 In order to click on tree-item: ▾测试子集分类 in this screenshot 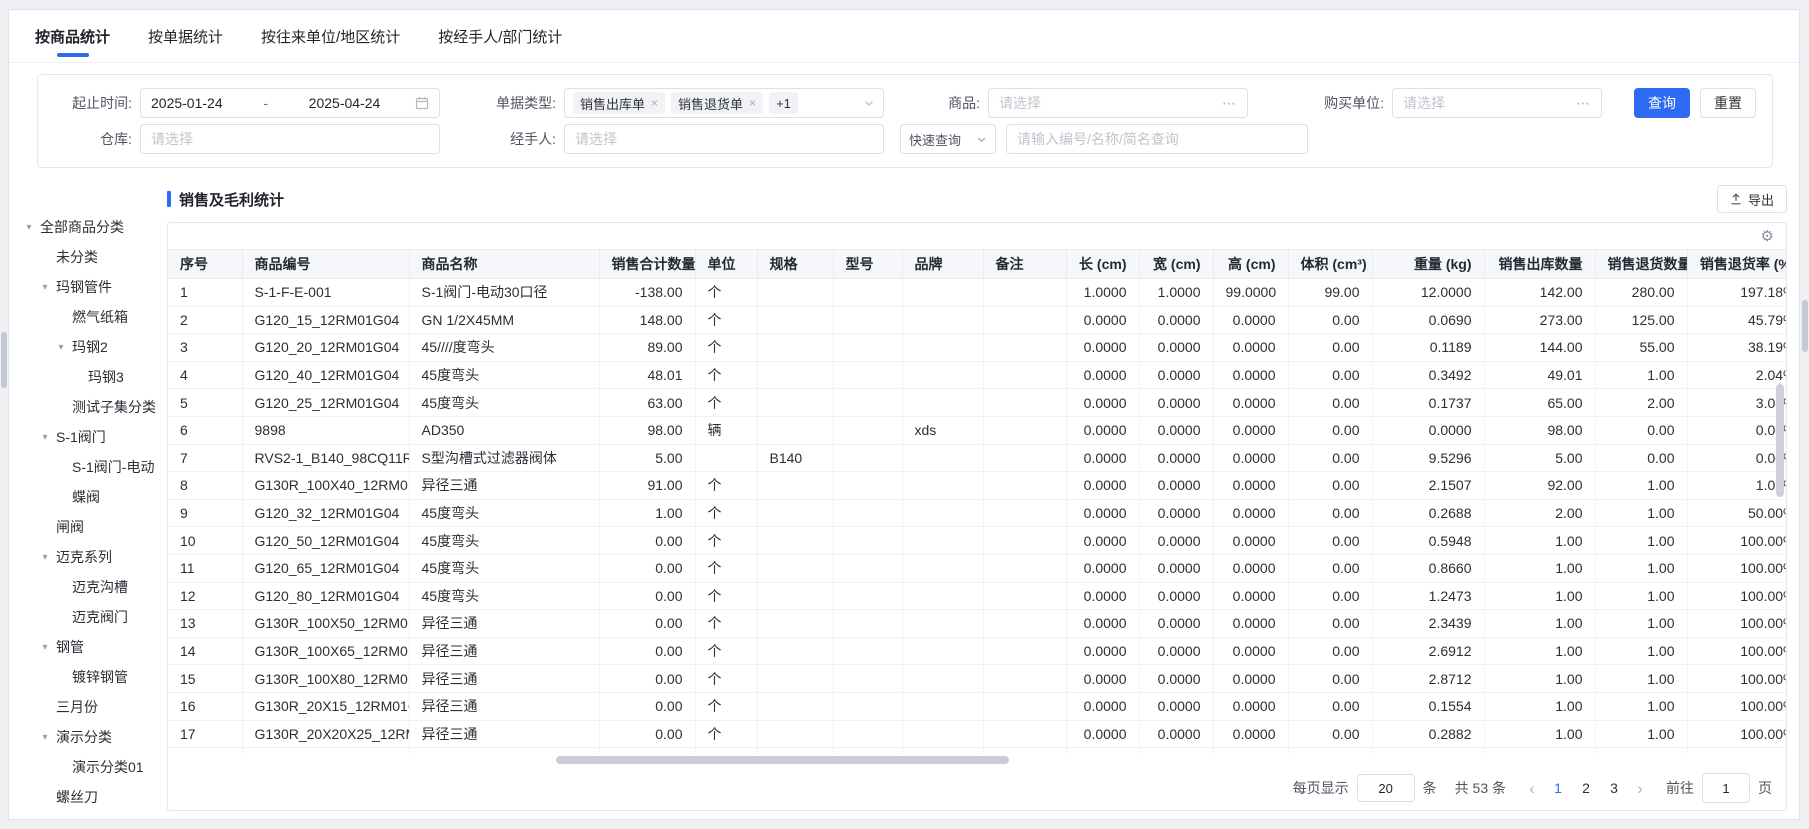, I will do `click(83, 407)`.